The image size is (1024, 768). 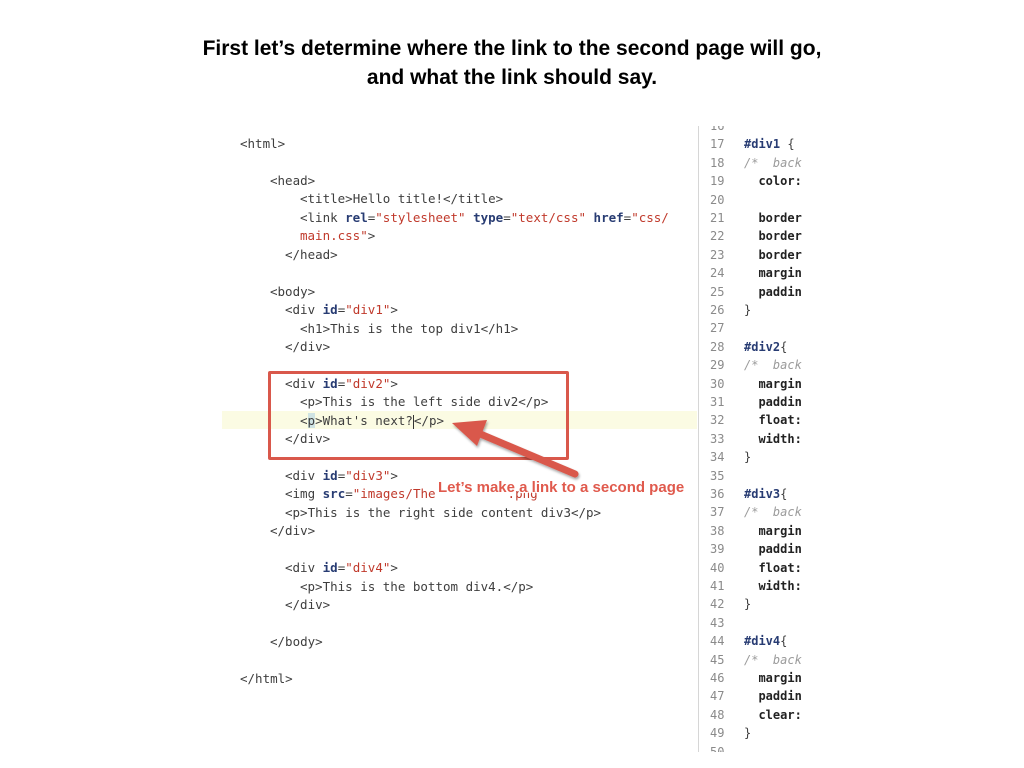 I want to click on attr-href: href, so click(x=608, y=217).